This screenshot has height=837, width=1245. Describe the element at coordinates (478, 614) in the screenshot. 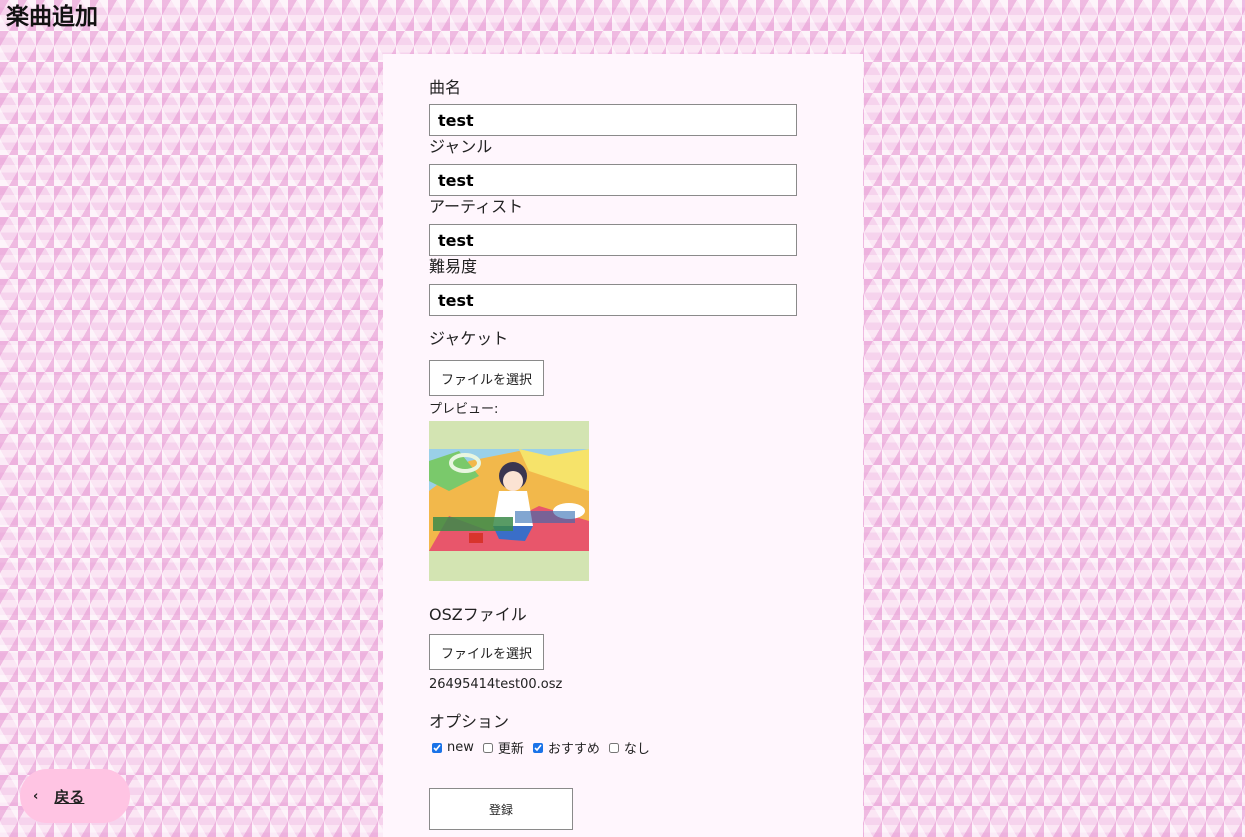

I see `osz-label: OSZファイル` at that location.